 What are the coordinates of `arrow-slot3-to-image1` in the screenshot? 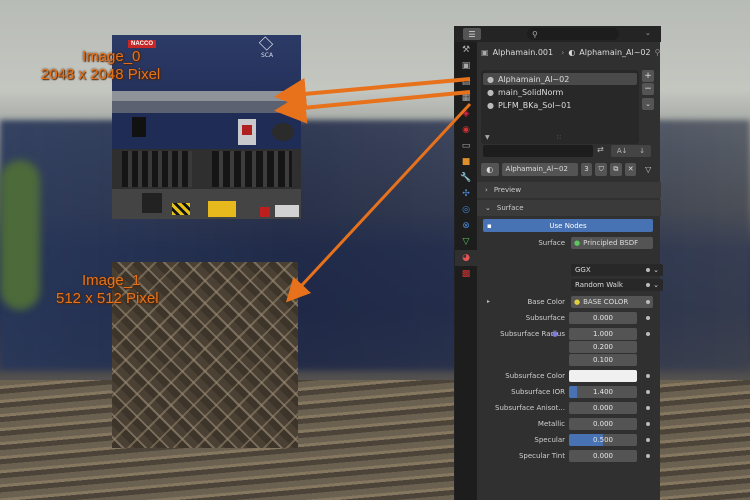 It's located at (378, 202).